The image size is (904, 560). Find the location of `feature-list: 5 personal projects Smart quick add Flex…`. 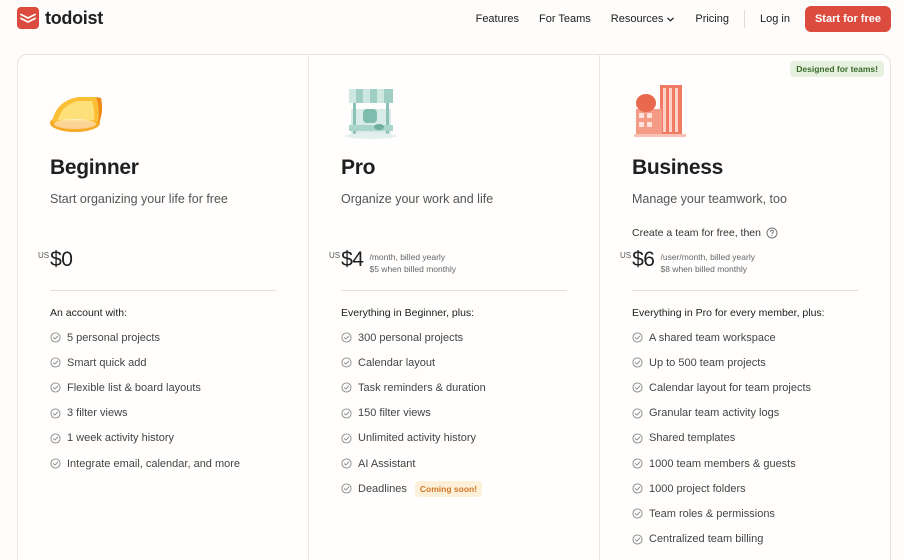

feature-list: 5 personal projects Smart quick add Flex… is located at coordinates (145, 400).